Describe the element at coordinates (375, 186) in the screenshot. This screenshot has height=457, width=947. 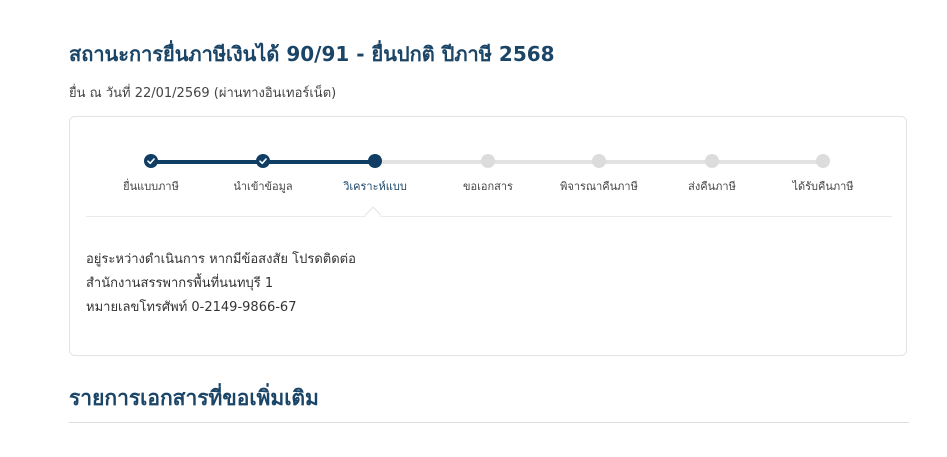
I see `step-label: วิเคราะห์แบบ` at that location.